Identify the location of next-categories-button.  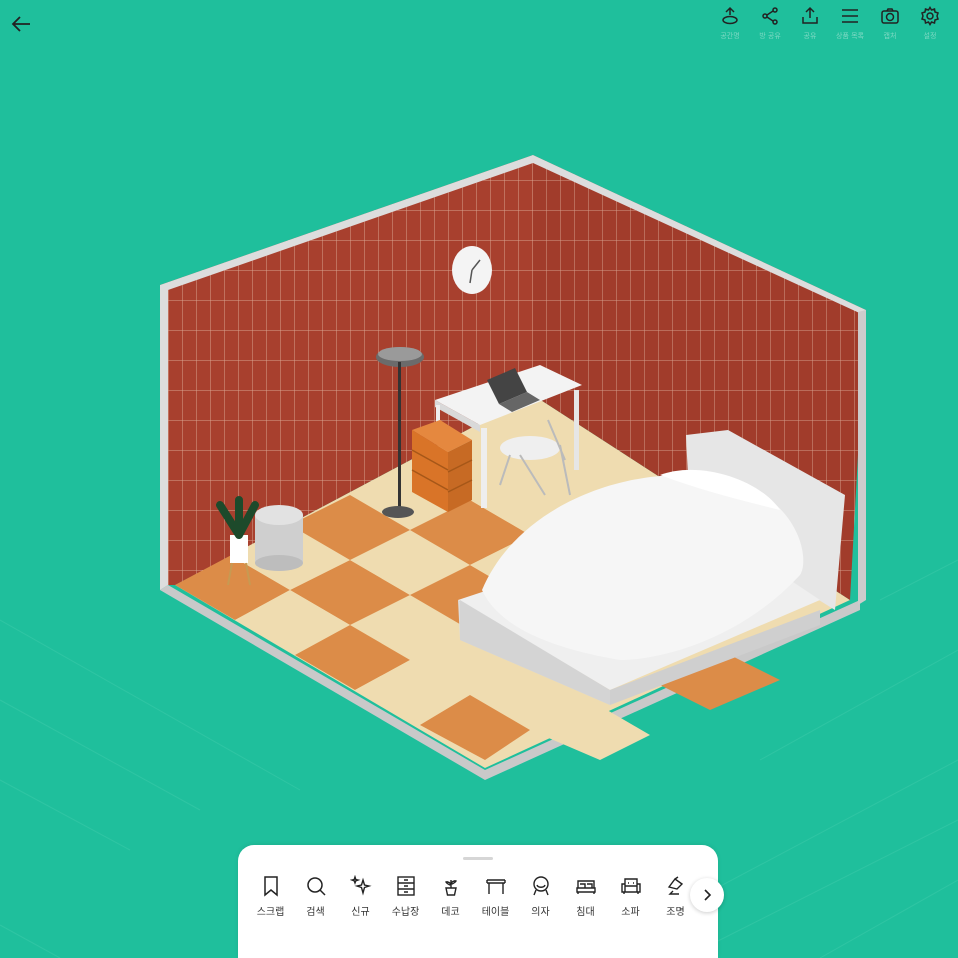
(707, 895).